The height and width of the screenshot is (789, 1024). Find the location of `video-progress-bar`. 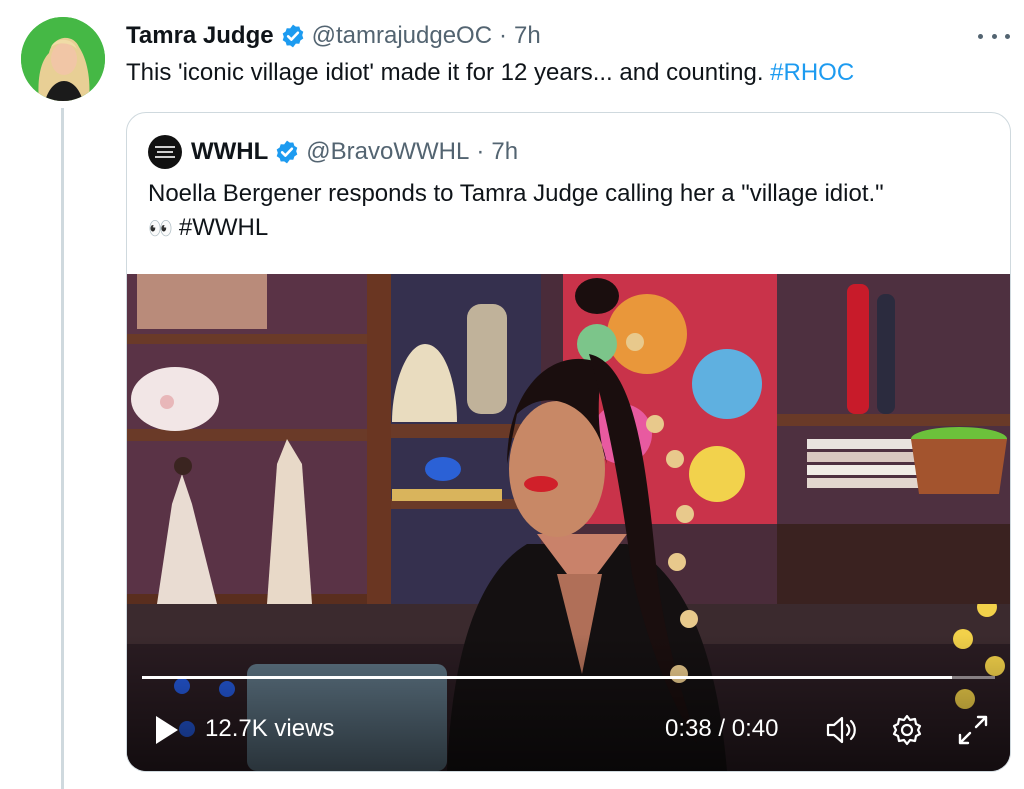

video-progress-bar is located at coordinates (568, 677).